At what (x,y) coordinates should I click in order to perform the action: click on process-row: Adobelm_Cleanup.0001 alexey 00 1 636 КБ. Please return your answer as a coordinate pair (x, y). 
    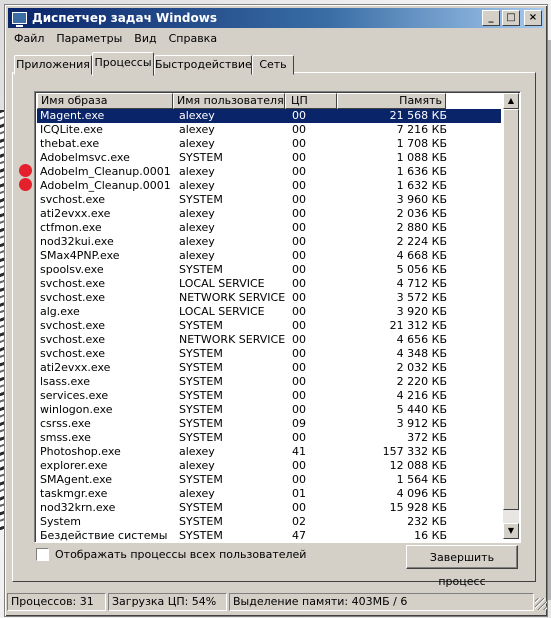
    Looking at the image, I should click on (269, 172).